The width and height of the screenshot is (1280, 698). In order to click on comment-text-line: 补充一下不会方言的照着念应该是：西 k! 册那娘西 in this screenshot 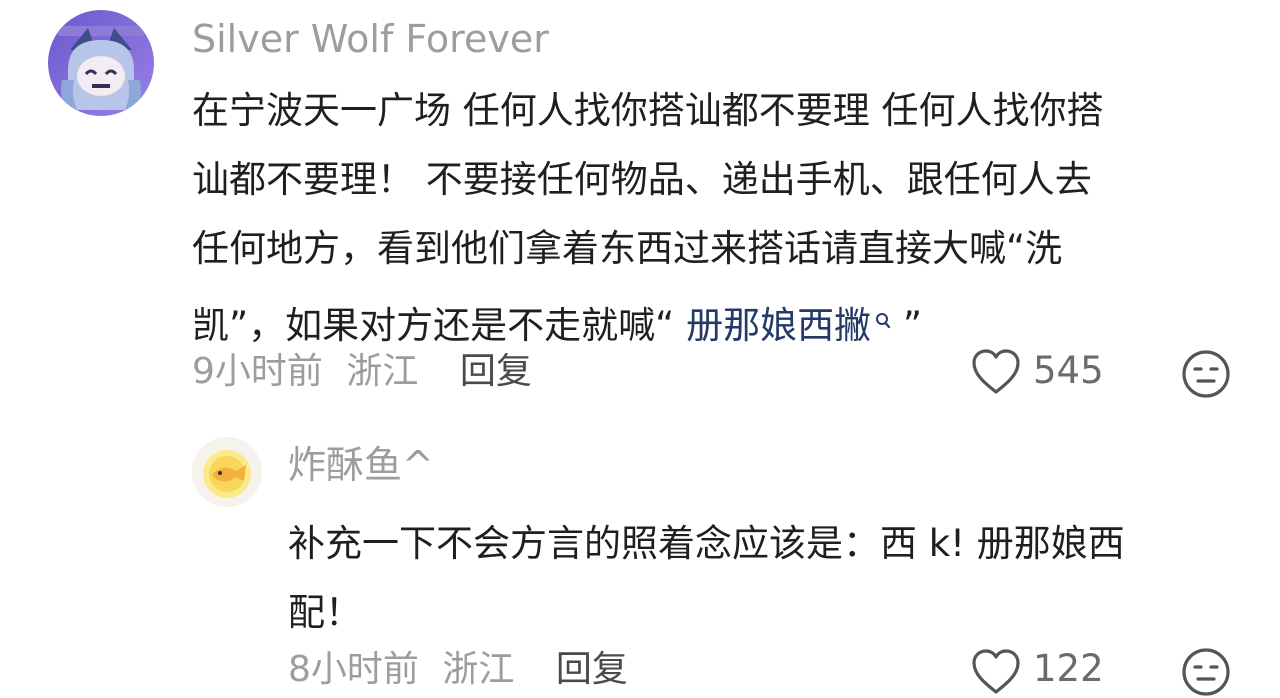, I will do `click(706, 543)`.